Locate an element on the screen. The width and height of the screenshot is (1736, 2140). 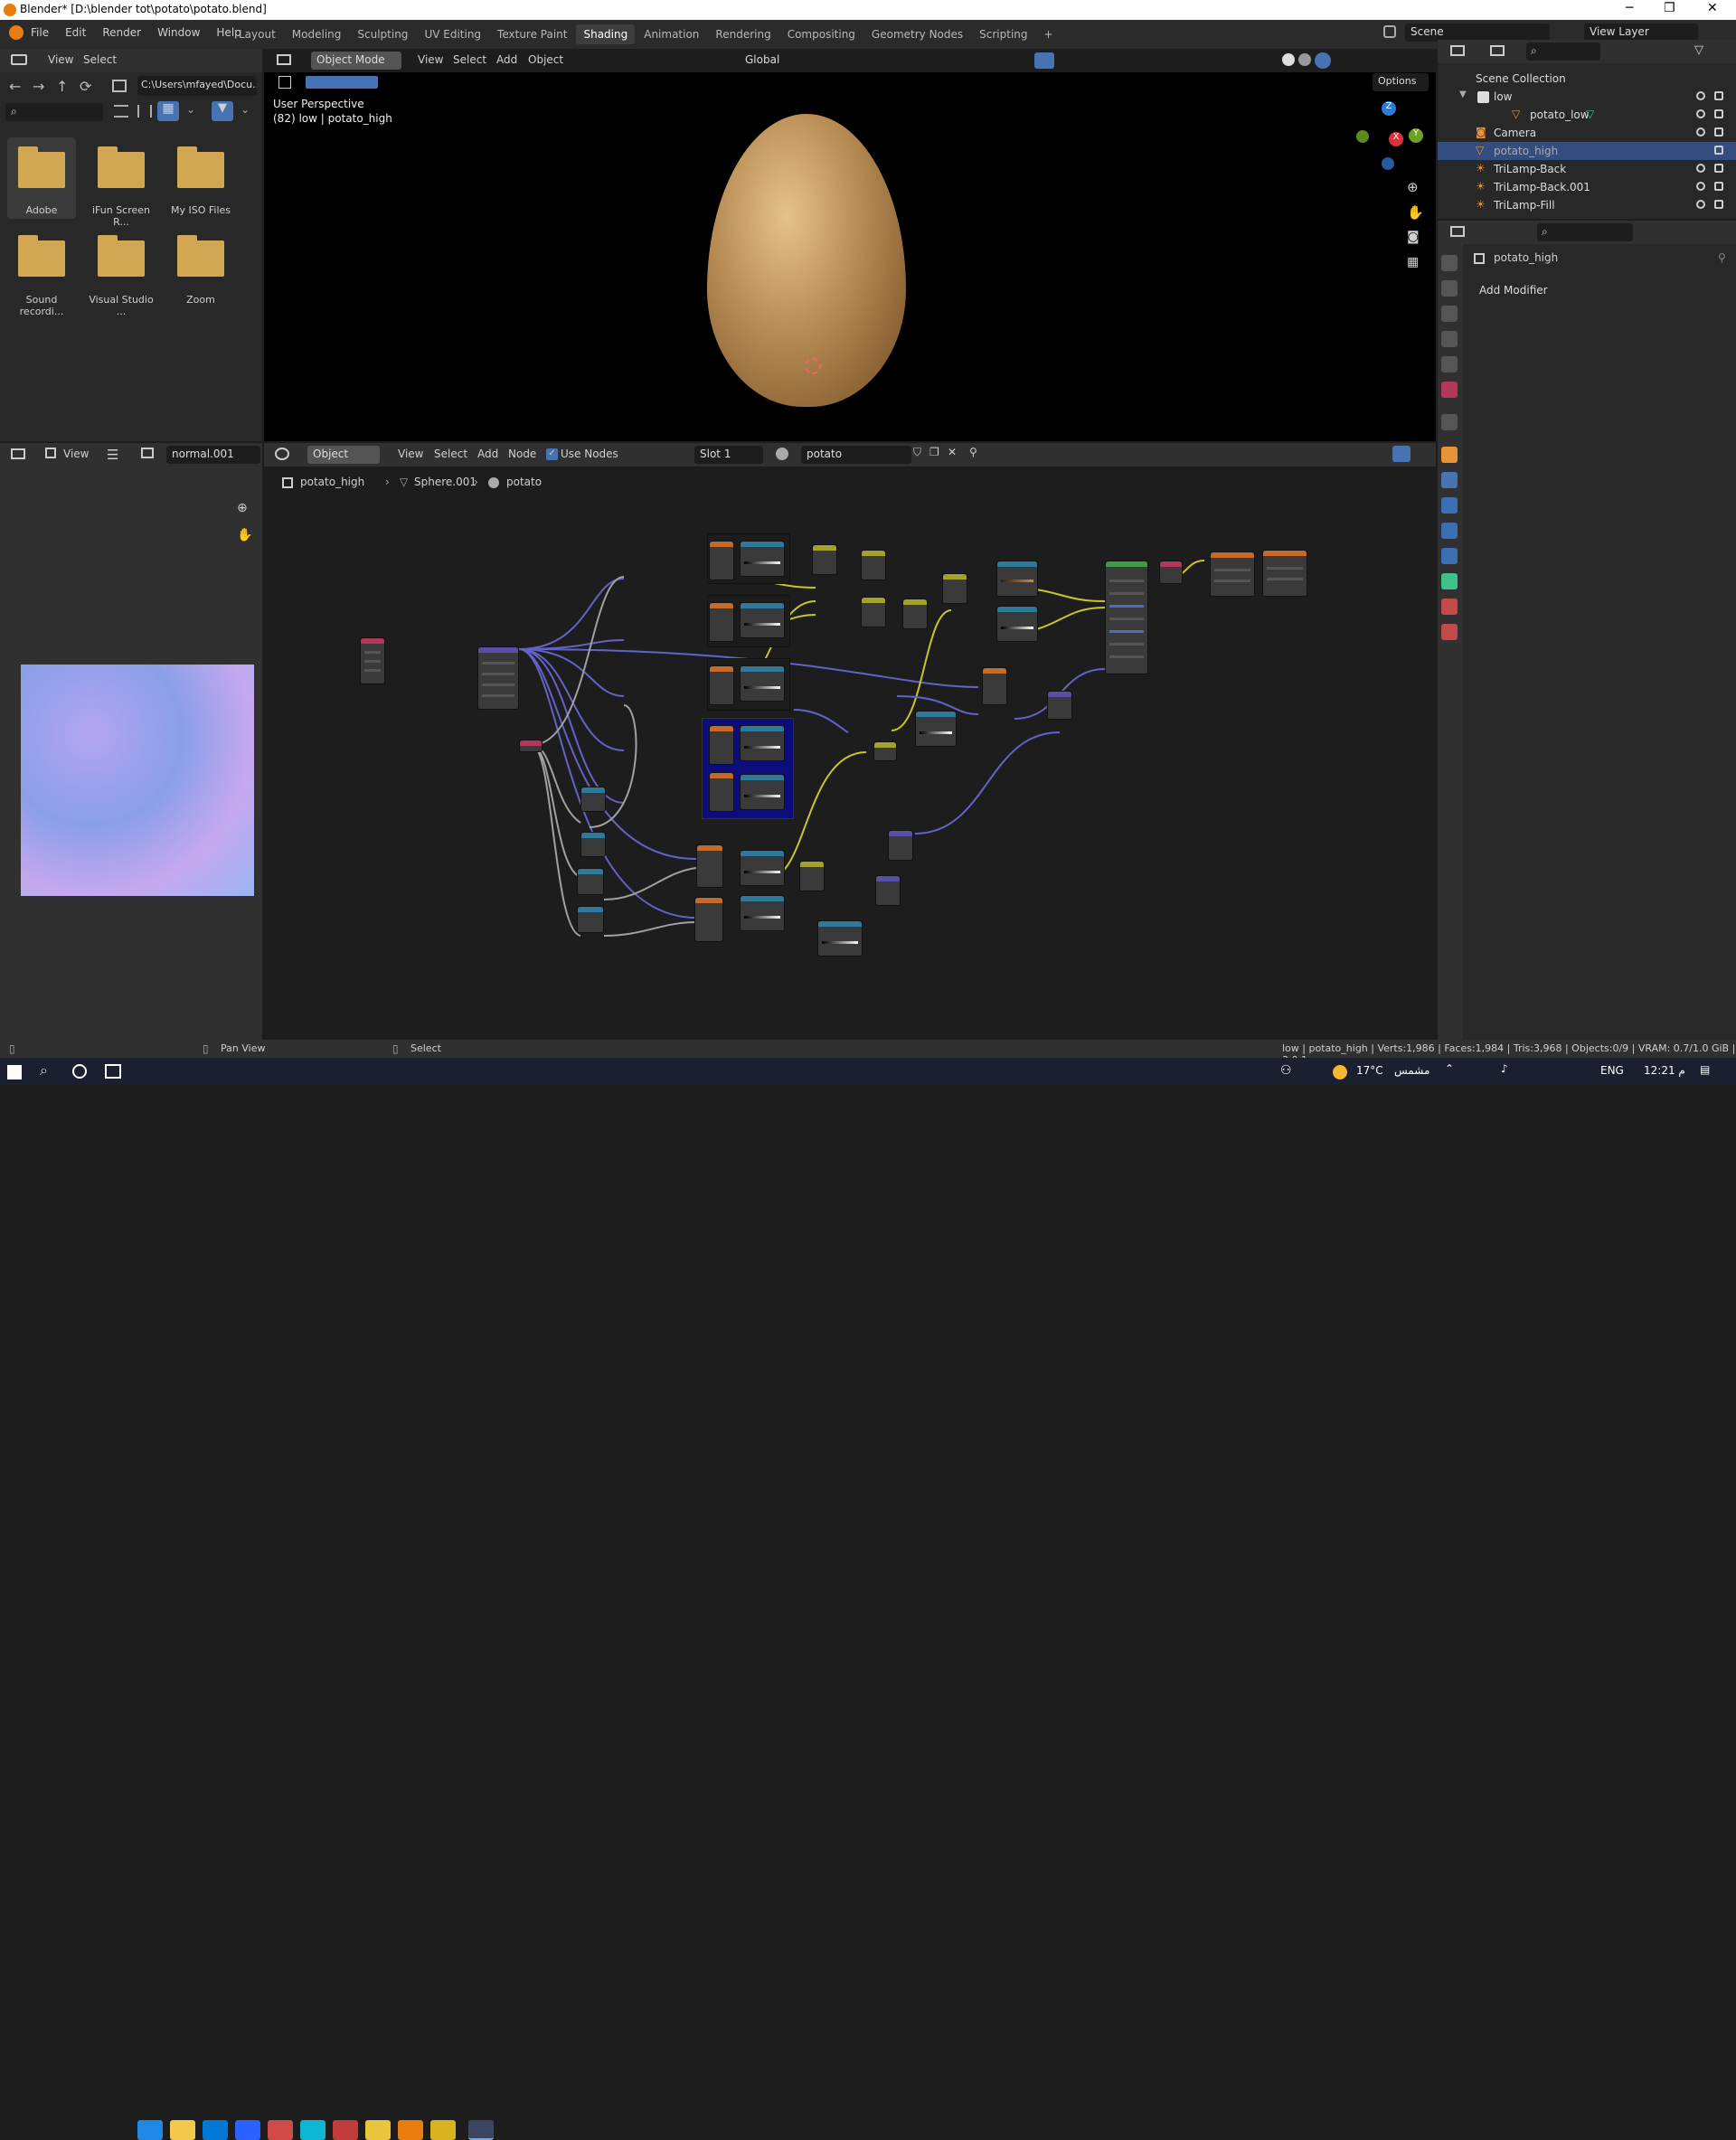
tool-tab-icon is located at coordinates (1450, 263).